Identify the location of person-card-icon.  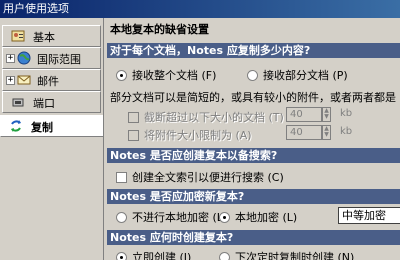
(18, 36).